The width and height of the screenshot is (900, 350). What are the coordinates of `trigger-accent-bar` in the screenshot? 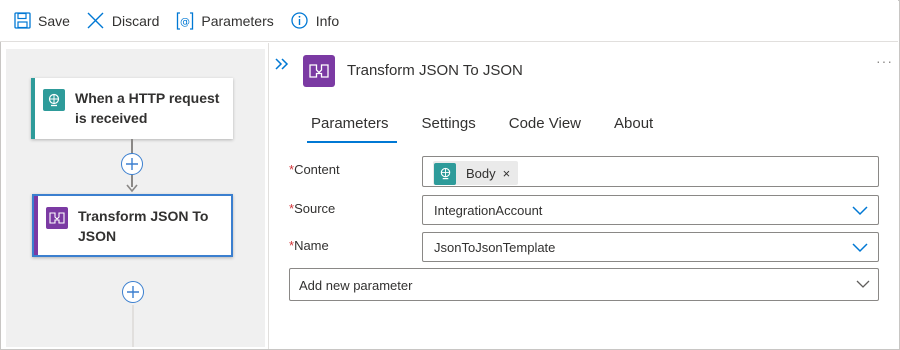 It's located at (33, 108).